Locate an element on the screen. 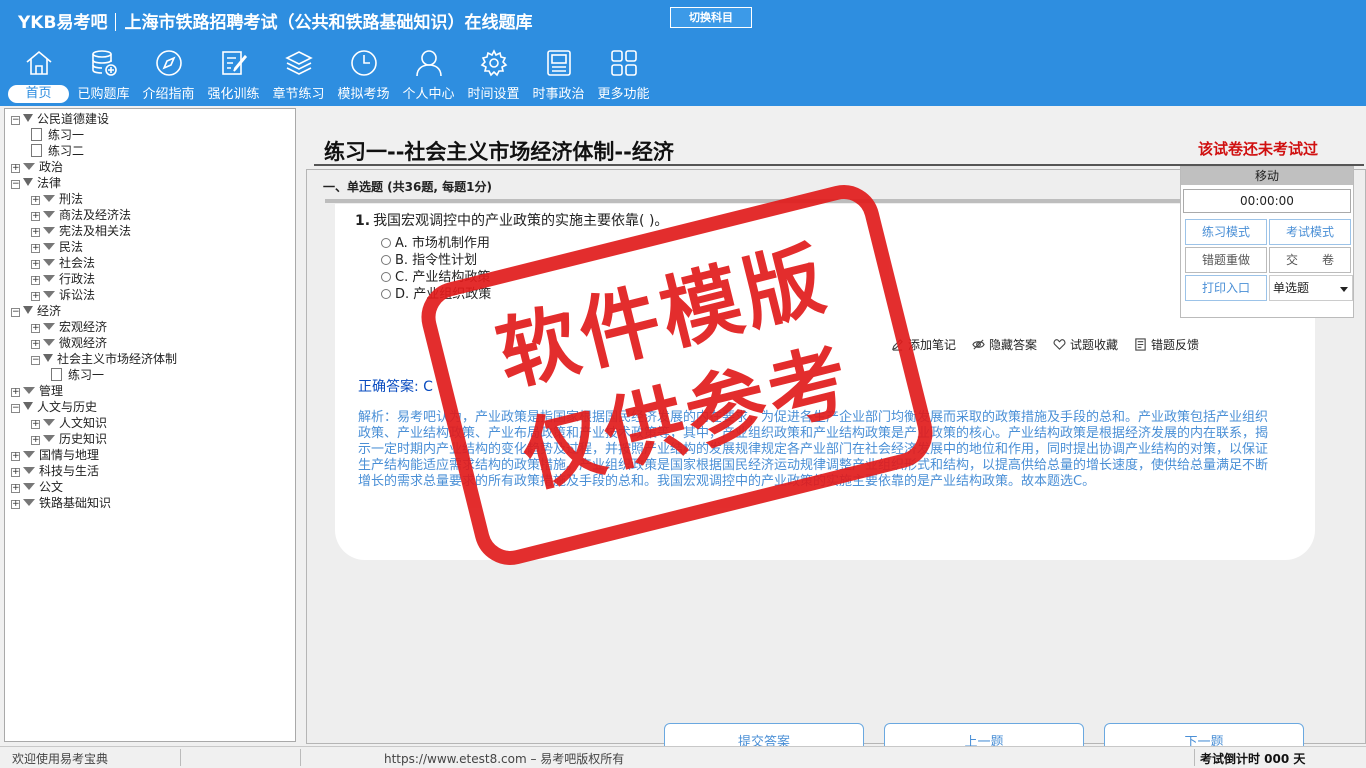  switch-subject-button: 切换科目 is located at coordinates (711, 17).